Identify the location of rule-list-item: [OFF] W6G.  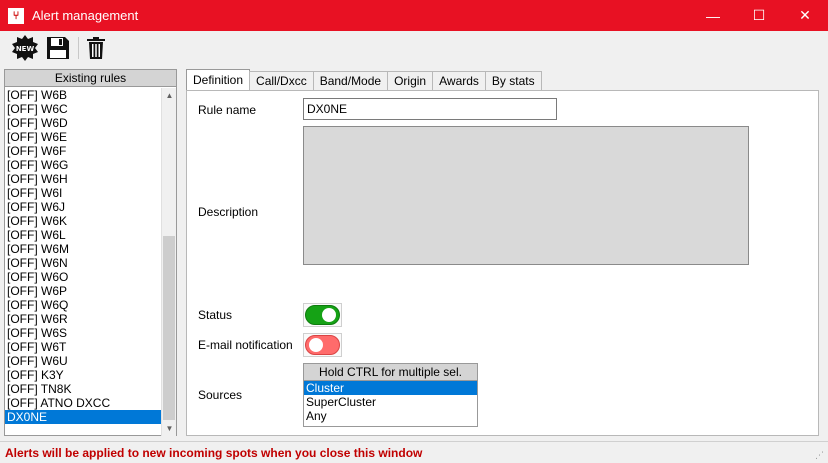
(83, 165).